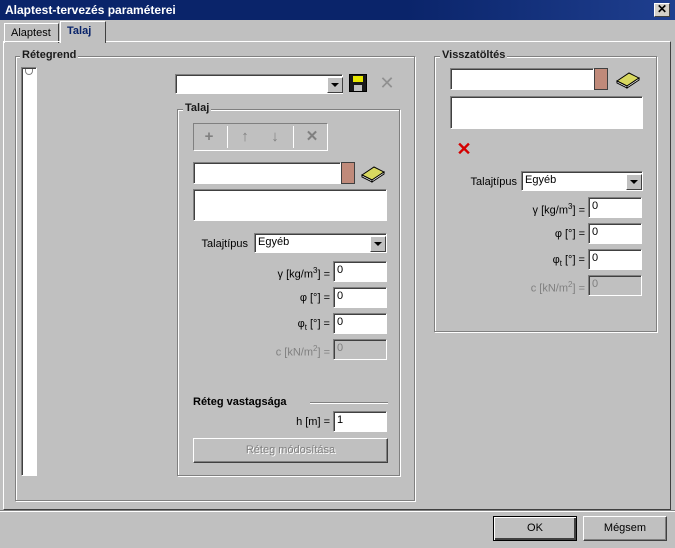 Image resolution: width=675 pixels, height=548 pixels. I want to click on reteg-vastagsag-label: Réteg vastagsága, so click(240, 402).